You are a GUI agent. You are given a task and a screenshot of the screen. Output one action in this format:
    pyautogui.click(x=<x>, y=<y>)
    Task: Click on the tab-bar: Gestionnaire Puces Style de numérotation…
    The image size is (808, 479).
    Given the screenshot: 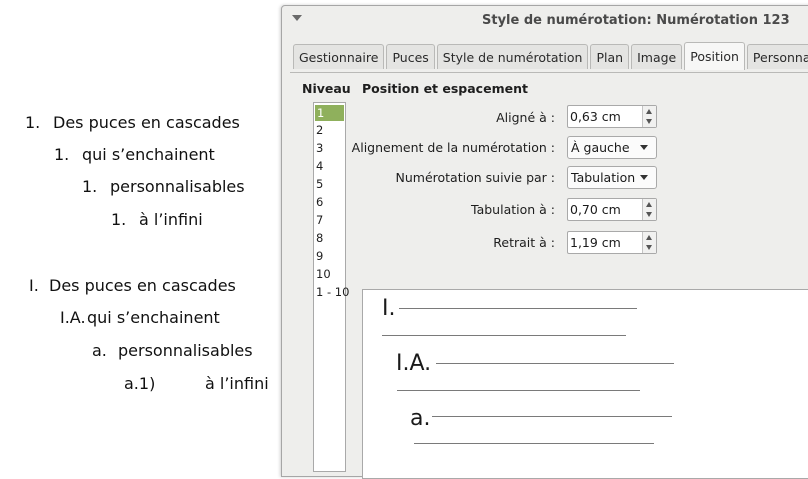 What is the action you would take?
    pyautogui.click(x=550, y=56)
    